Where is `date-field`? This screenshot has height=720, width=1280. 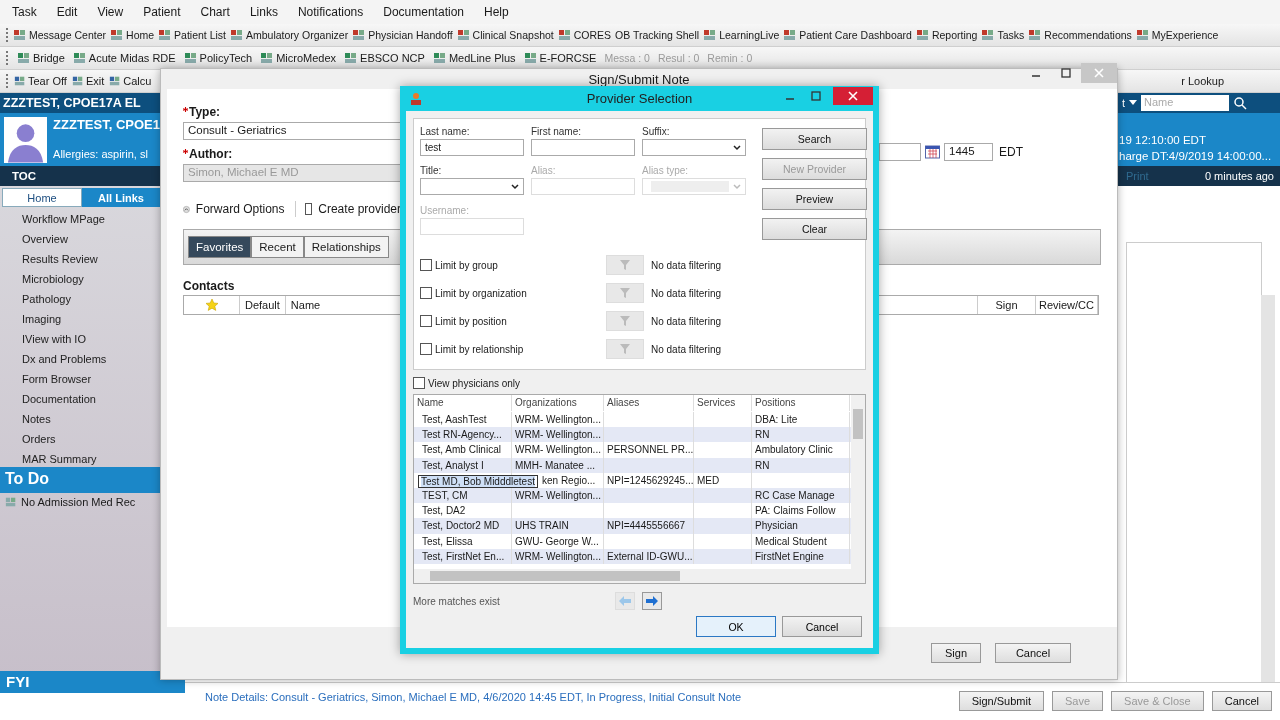 date-field is located at coordinates (900, 152).